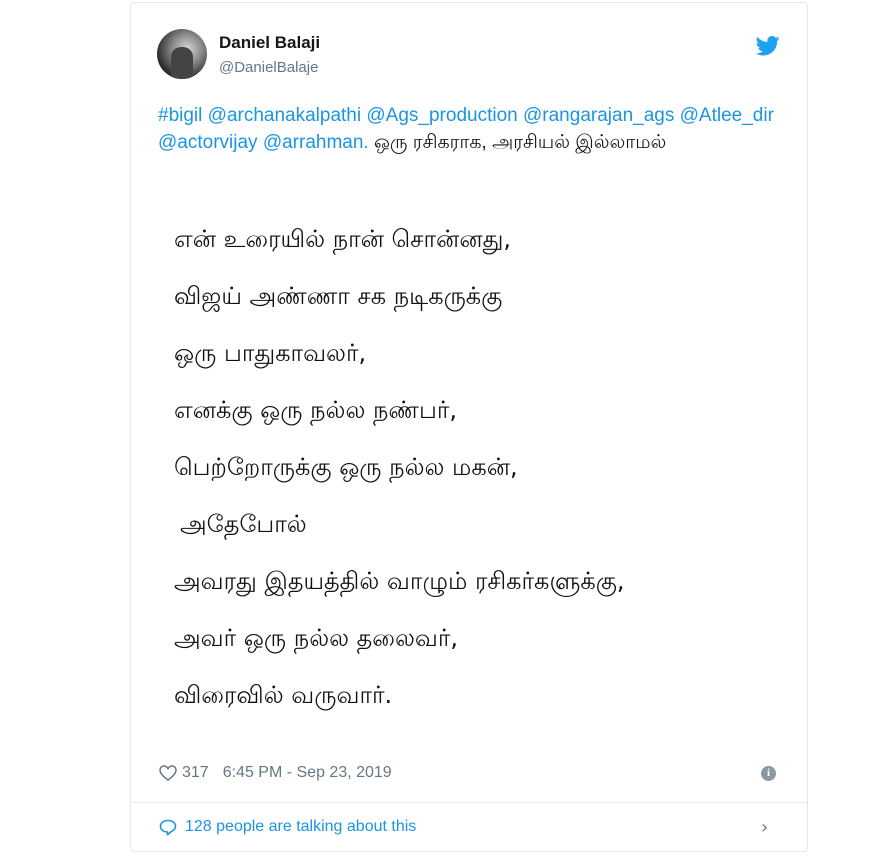 The height and width of the screenshot is (857, 875). Describe the element at coordinates (338, 296) in the screenshot. I see `poem-line: விஜய் அண்ணா சக நடிகருக்கு` at that location.